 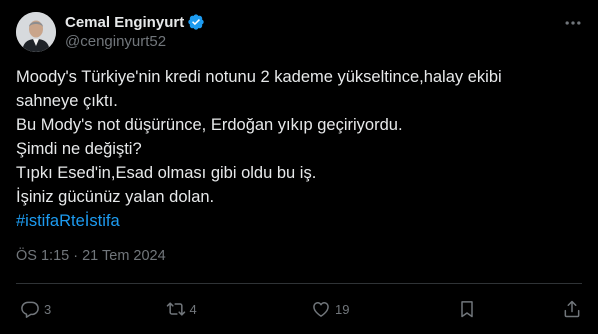 What do you see at coordinates (299, 32) in the screenshot?
I see `tweet-header: Cemal Enginyurt @cenginyurt52` at bounding box center [299, 32].